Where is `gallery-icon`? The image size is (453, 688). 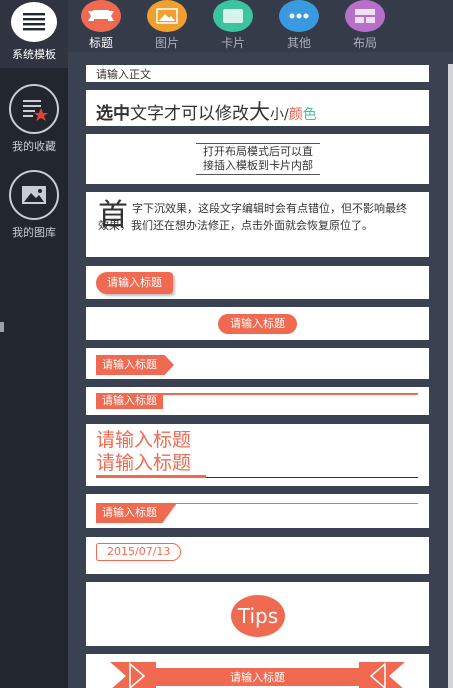 gallery-icon is located at coordinates (34, 195).